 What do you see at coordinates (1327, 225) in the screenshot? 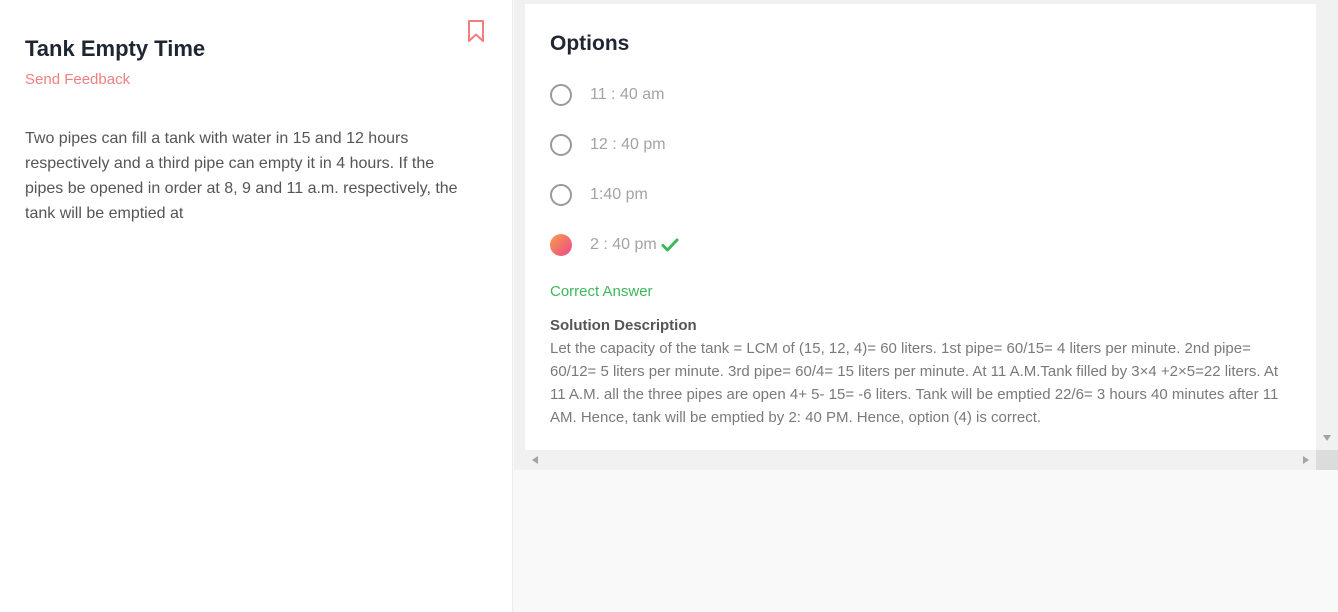
I see `vertical-scrollbar` at bounding box center [1327, 225].